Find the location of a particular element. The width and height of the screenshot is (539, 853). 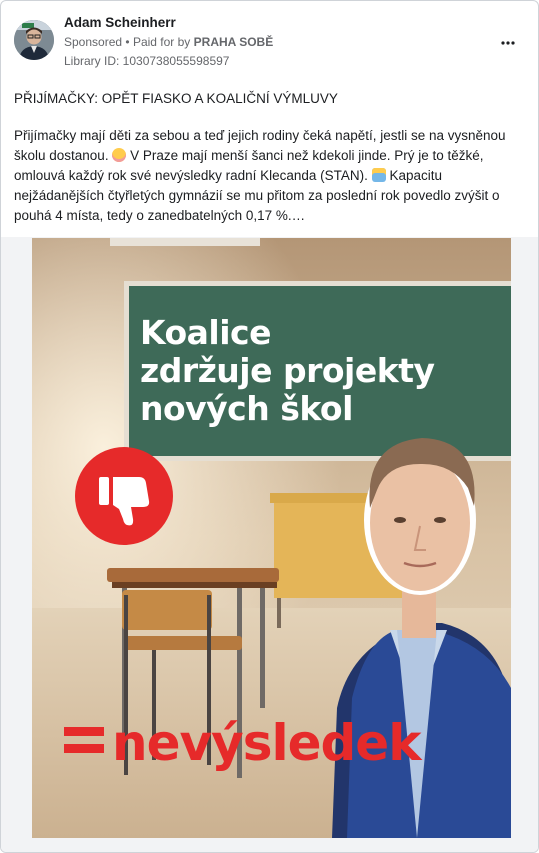

ad-headline: Koalice zdržuje projekty nových škol is located at coordinates (287, 370).